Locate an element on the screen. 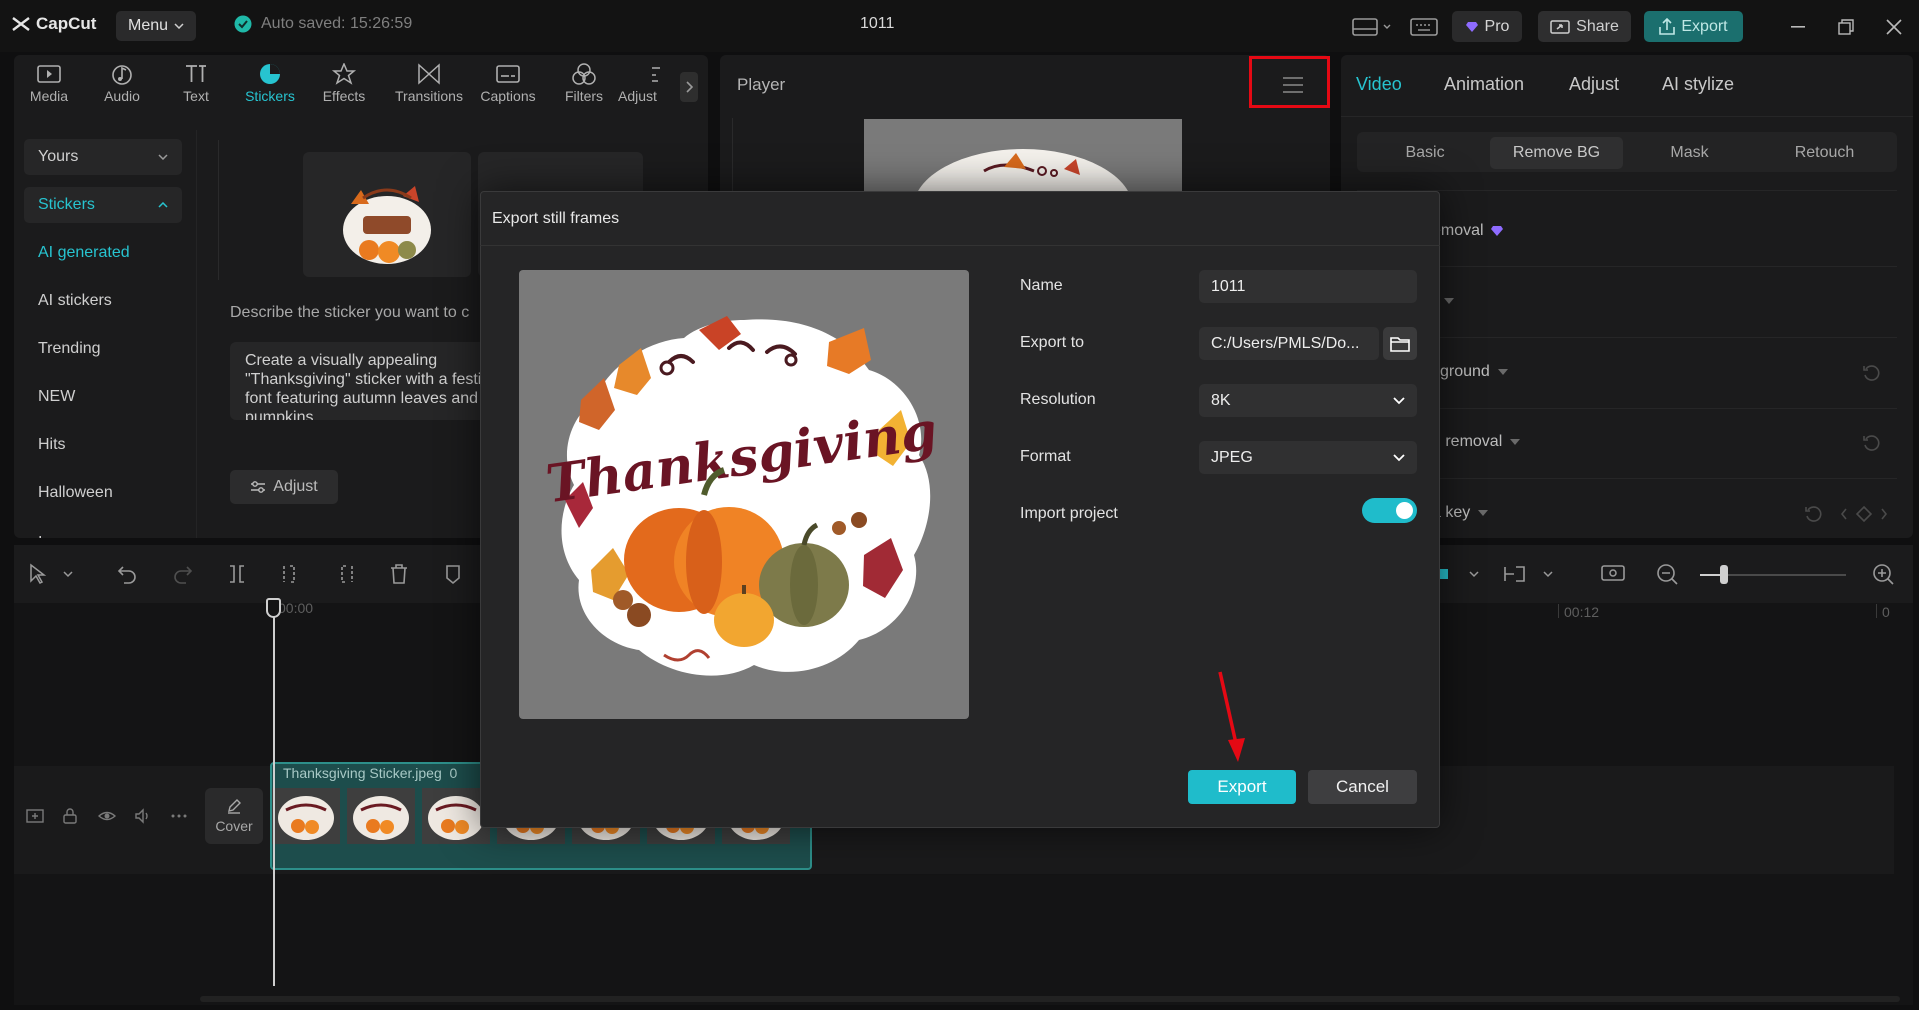 The image size is (1919, 1010). eye-icon is located at coordinates (107, 816).